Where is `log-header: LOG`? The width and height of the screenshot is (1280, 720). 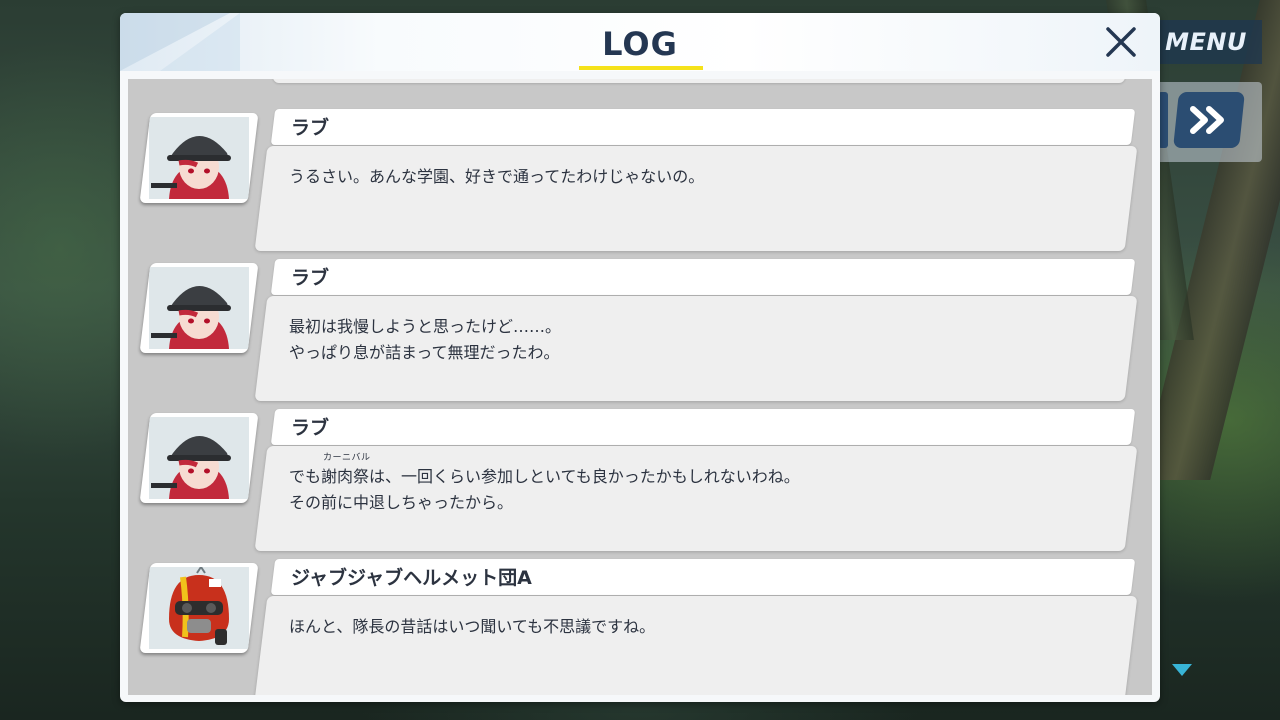 log-header: LOG is located at coordinates (640, 42).